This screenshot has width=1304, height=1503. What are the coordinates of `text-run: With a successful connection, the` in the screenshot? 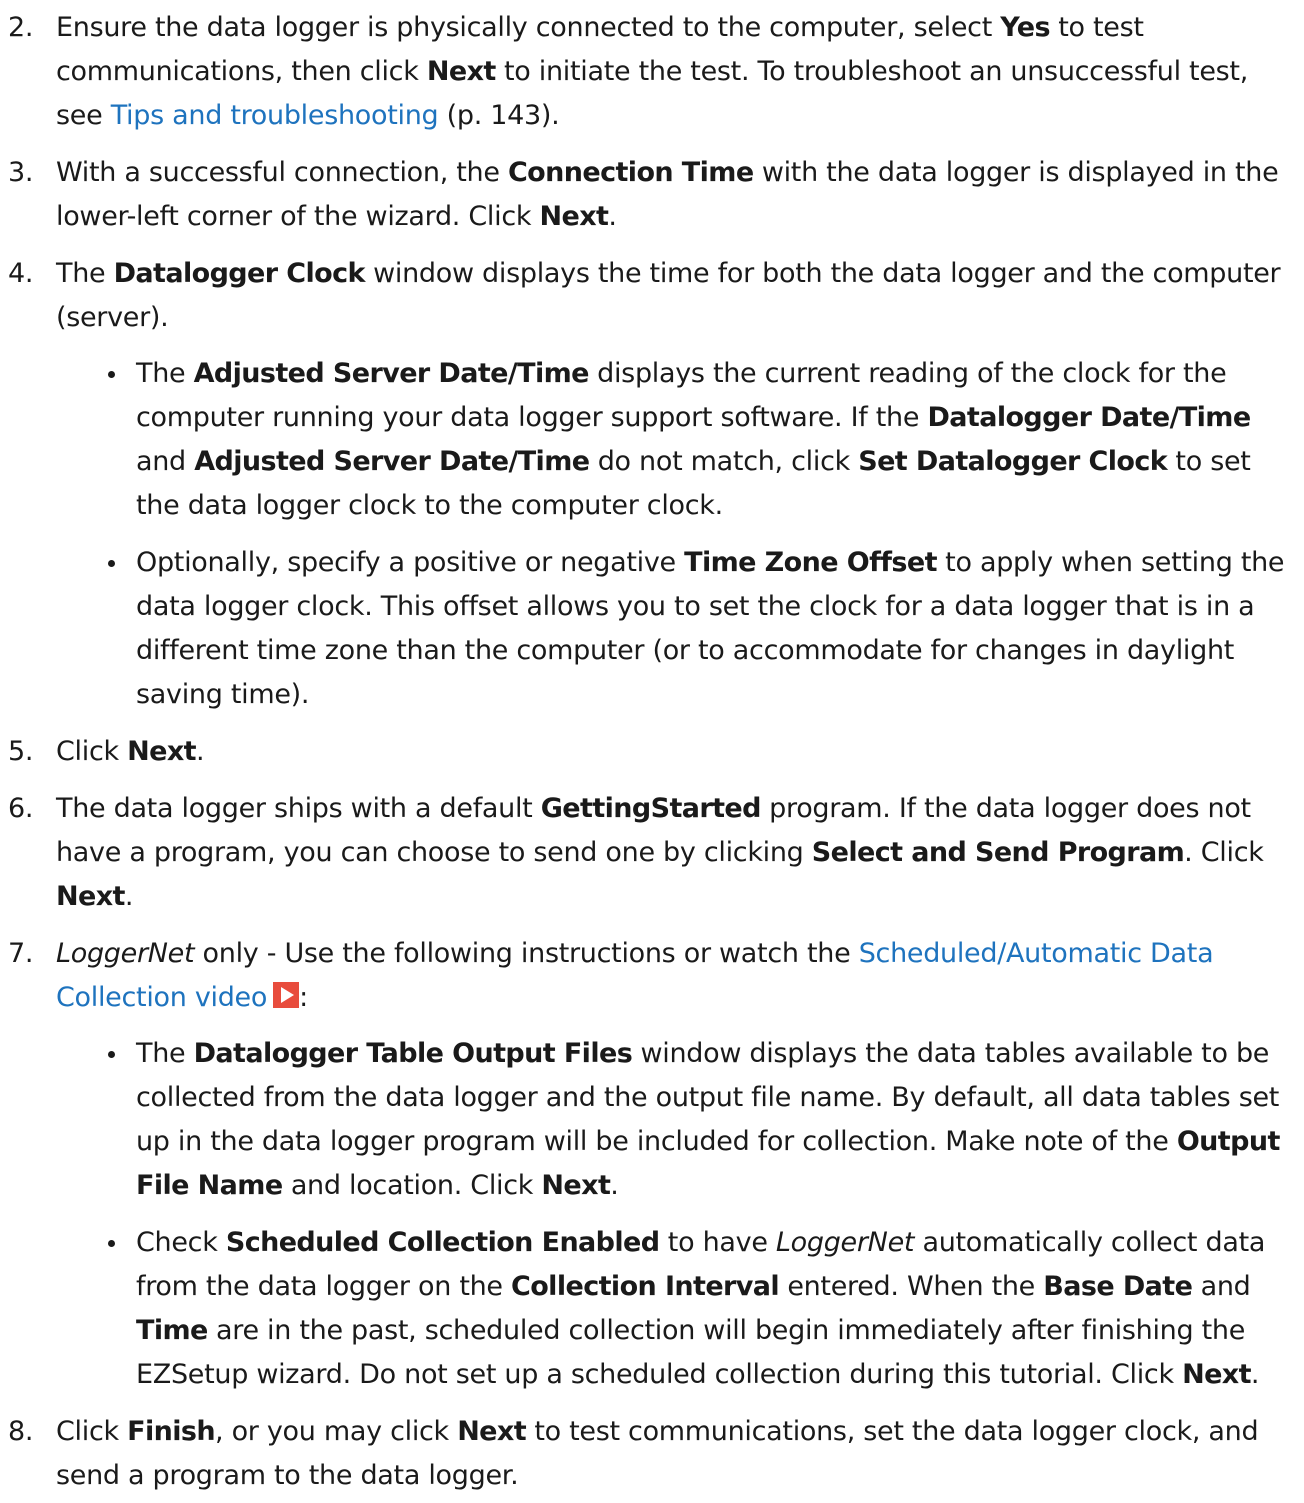 It's located at (282, 172).